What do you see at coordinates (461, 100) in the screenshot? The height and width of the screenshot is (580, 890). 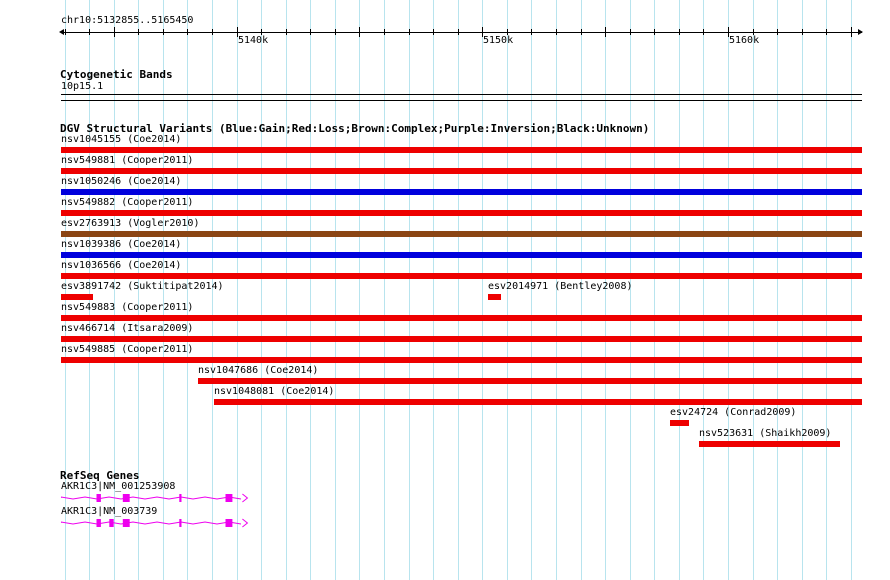 I see `cytoband-line-bottom` at bounding box center [461, 100].